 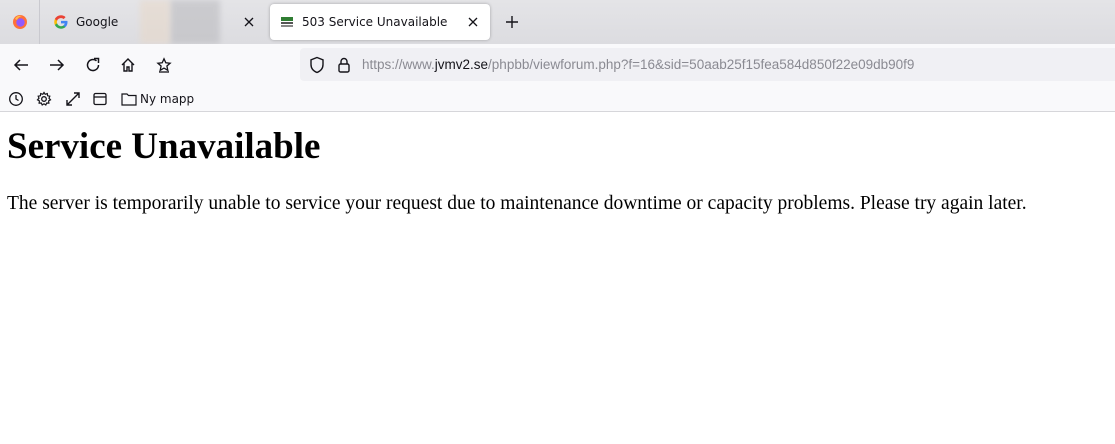 I want to click on bookmark-star-button, so click(x=164, y=65).